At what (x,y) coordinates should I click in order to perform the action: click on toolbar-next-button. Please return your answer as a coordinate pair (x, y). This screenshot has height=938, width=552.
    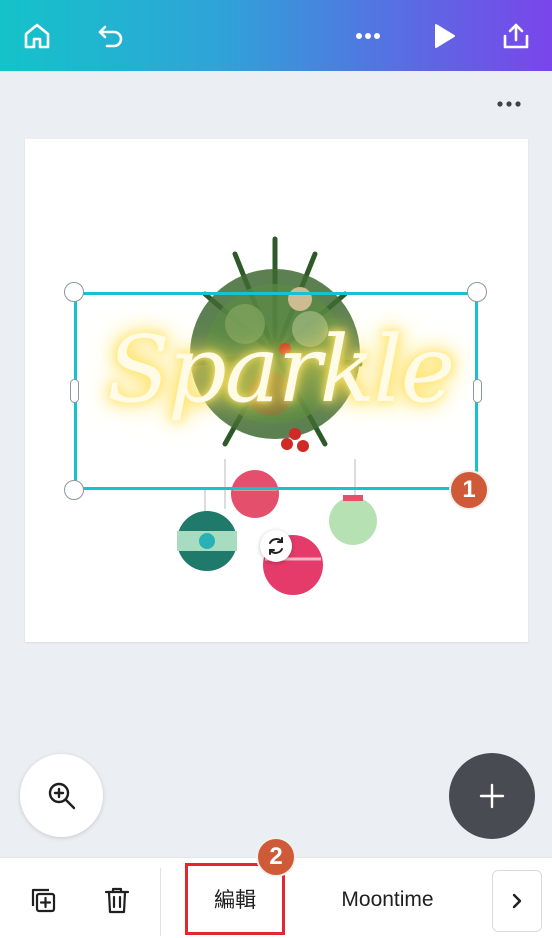
    Looking at the image, I should click on (517, 901).